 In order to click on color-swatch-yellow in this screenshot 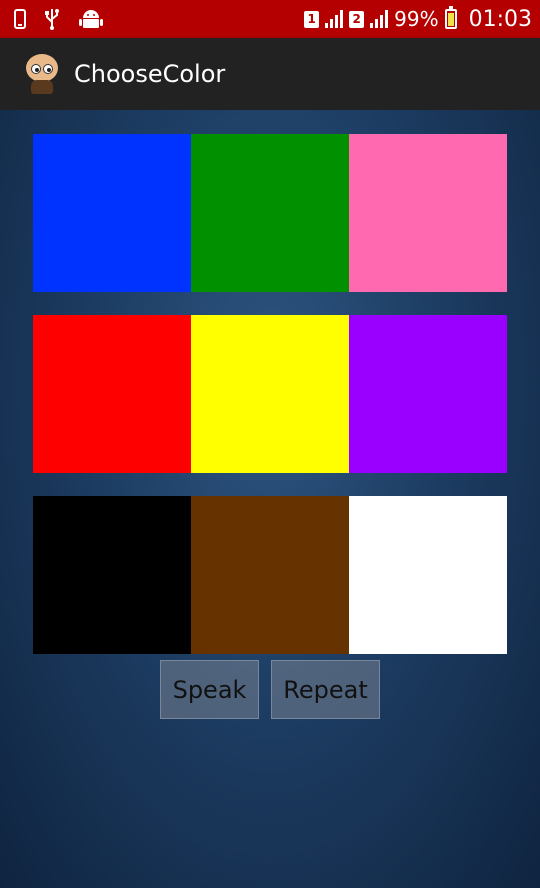, I will do `click(270, 394)`.